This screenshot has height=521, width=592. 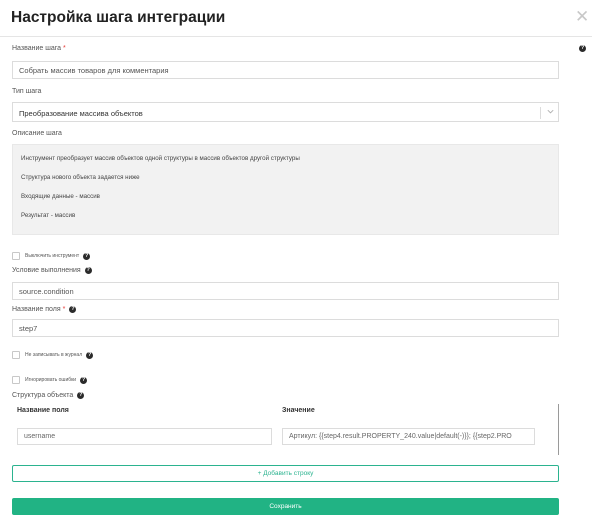 I want to click on ignore-errors-checkbox, so click(x=16, y=380).